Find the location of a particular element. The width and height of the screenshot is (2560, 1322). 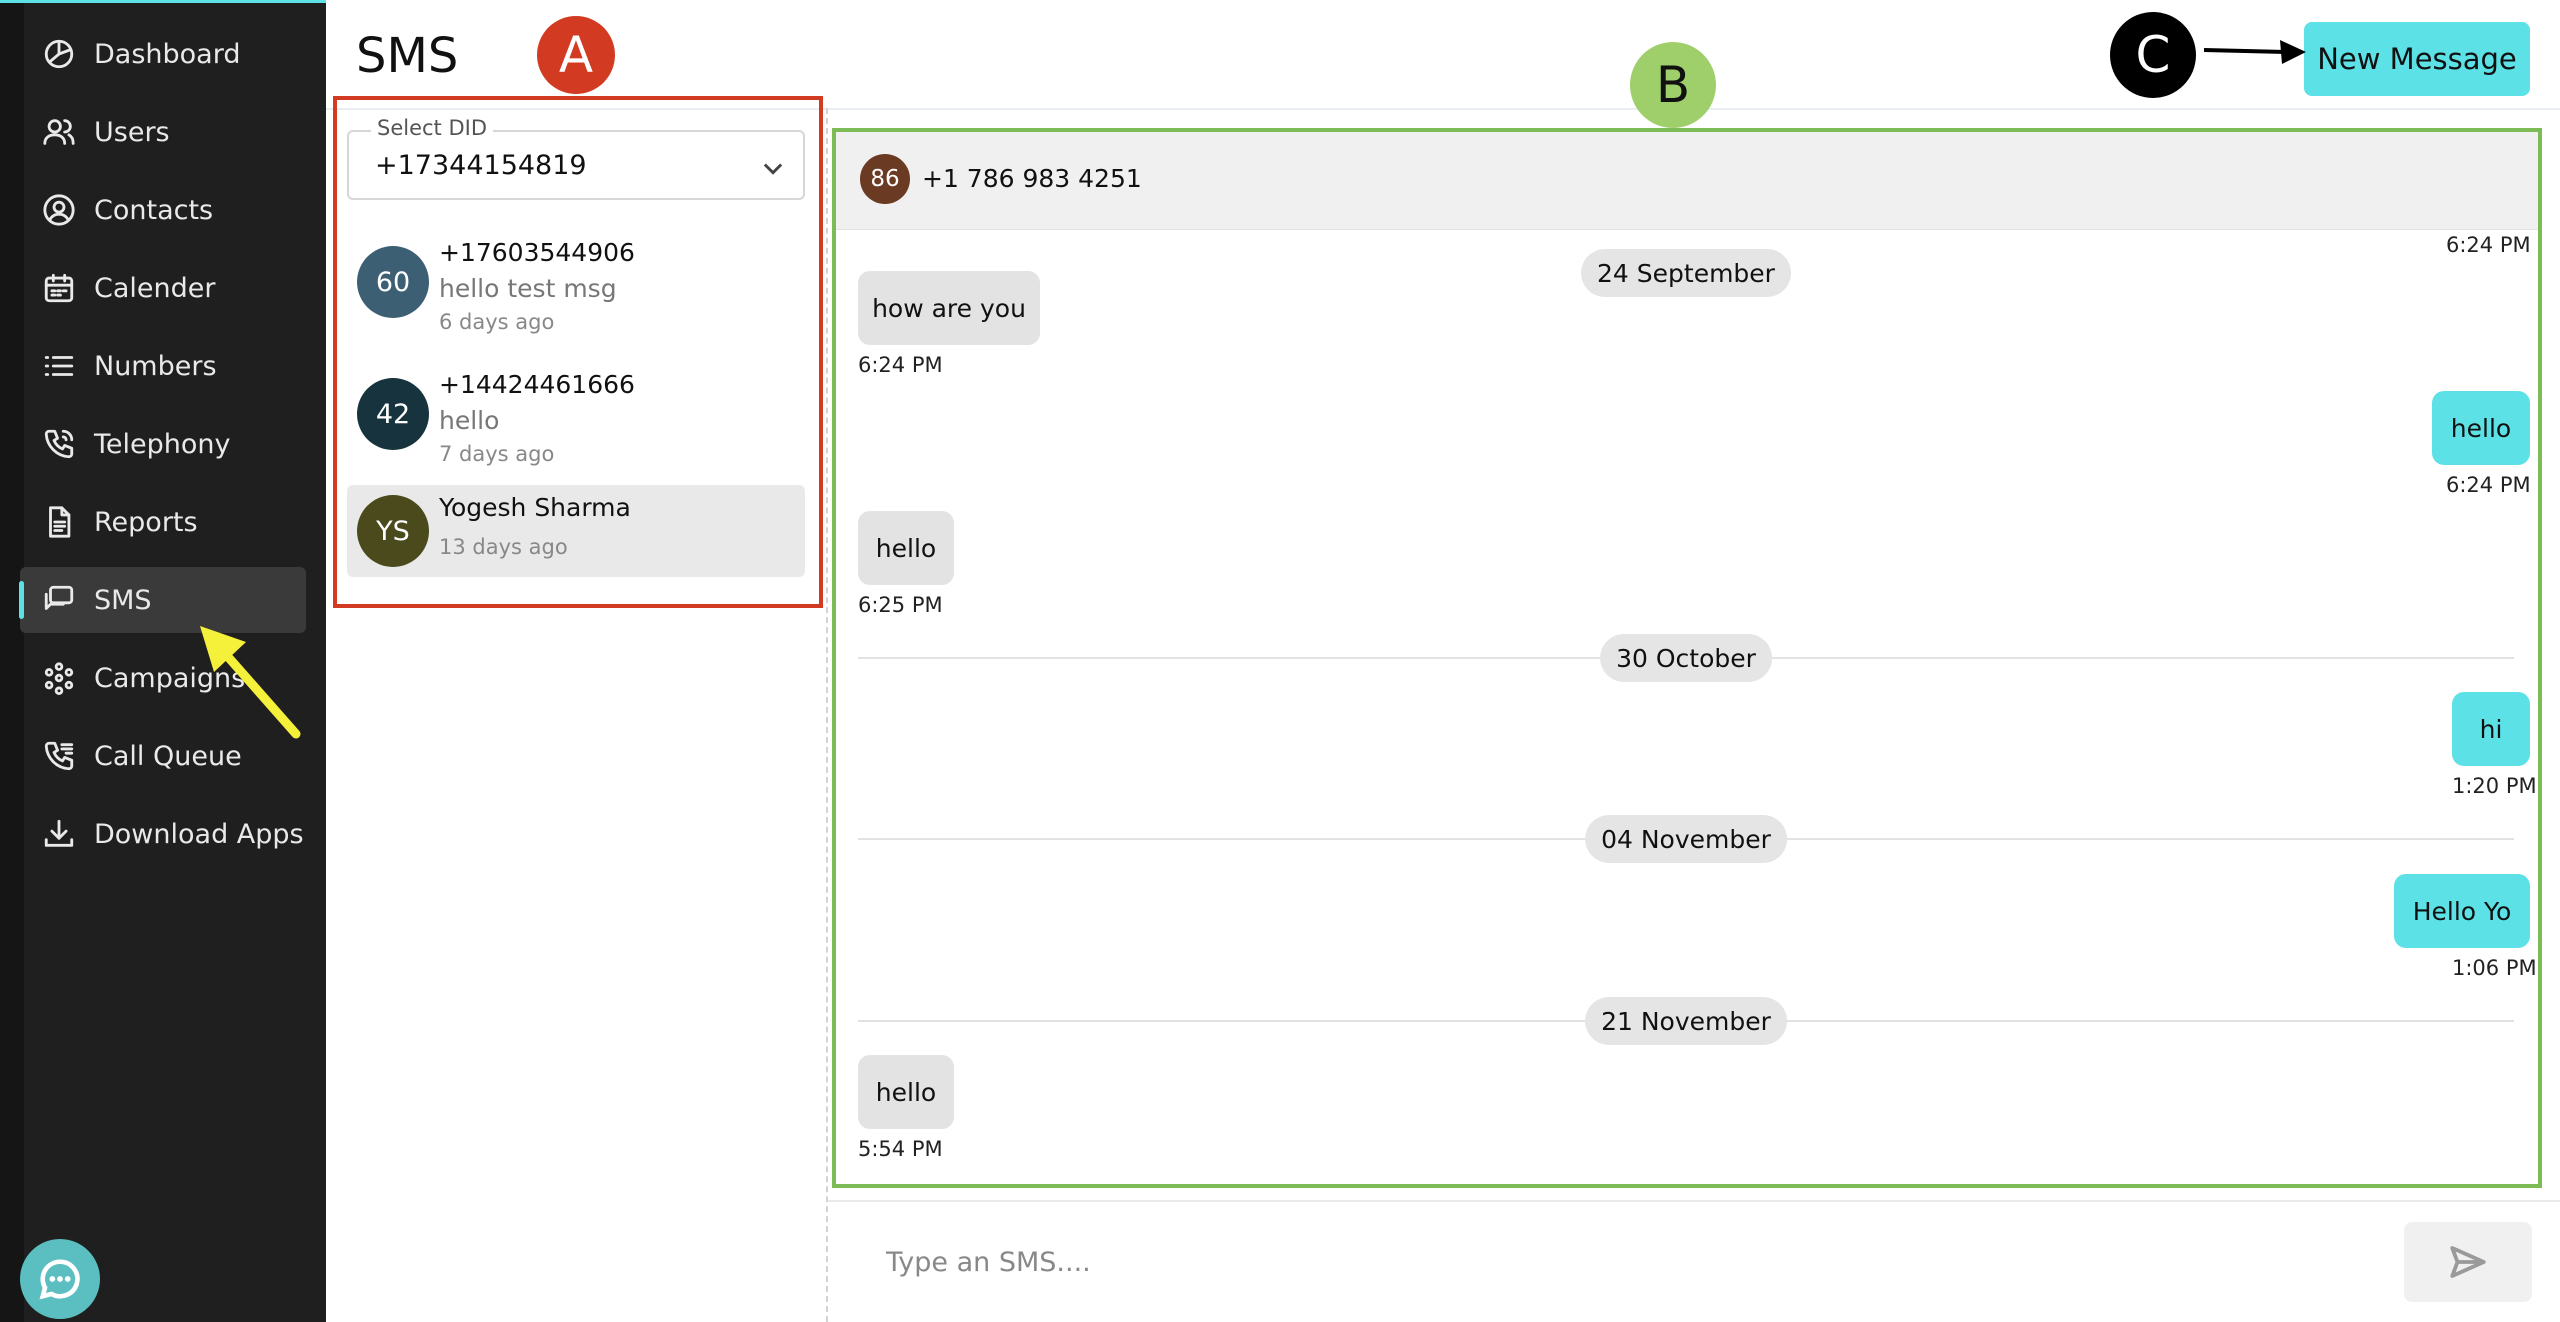

document-icon is located at coordinates (59, 522).